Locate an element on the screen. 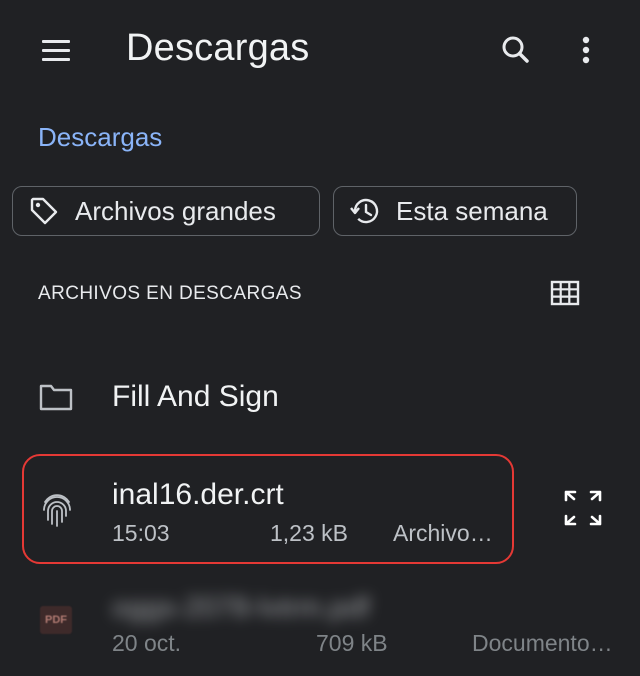 The width and height of the screenshot is (640, 676). chip-this-week: Esta semana is located at coordinates (455, 211).